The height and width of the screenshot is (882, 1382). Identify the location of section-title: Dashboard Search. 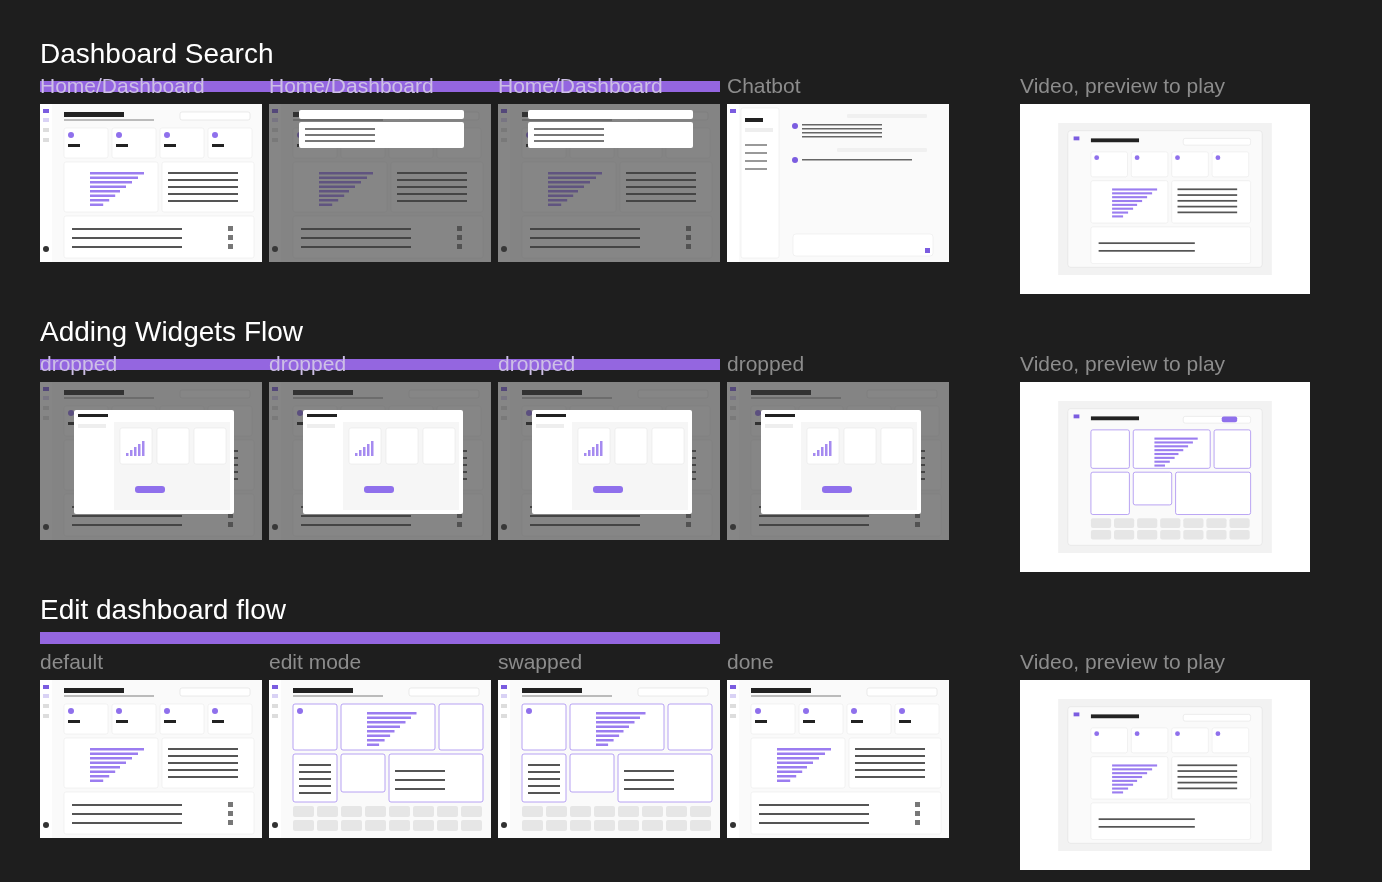
(157, 54).